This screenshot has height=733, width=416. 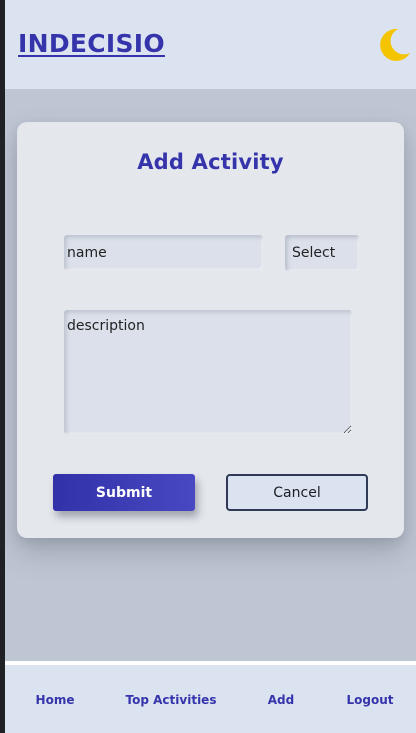 What do you see at coordinates (55, 700) in the screenshot?
I see `nav-home-link: Home` at bounding box center [55, 700].